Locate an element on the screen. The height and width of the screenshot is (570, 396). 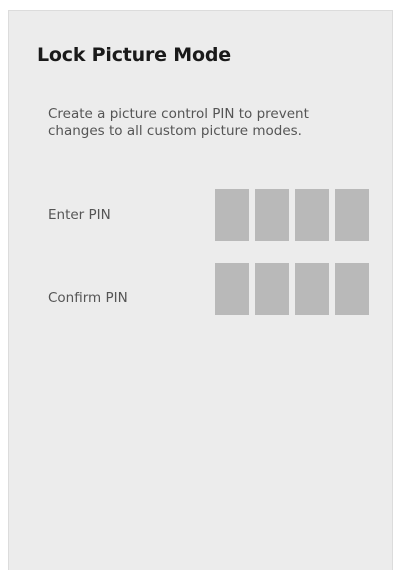
dialog-title: Lock Picture Mode is located at coordinates (134, 55).